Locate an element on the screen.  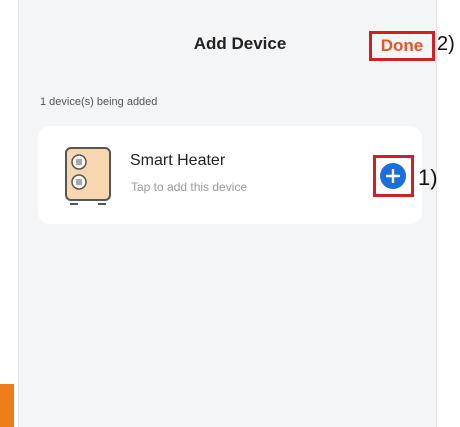
done-button: Done is located at coordinates (402, 46).